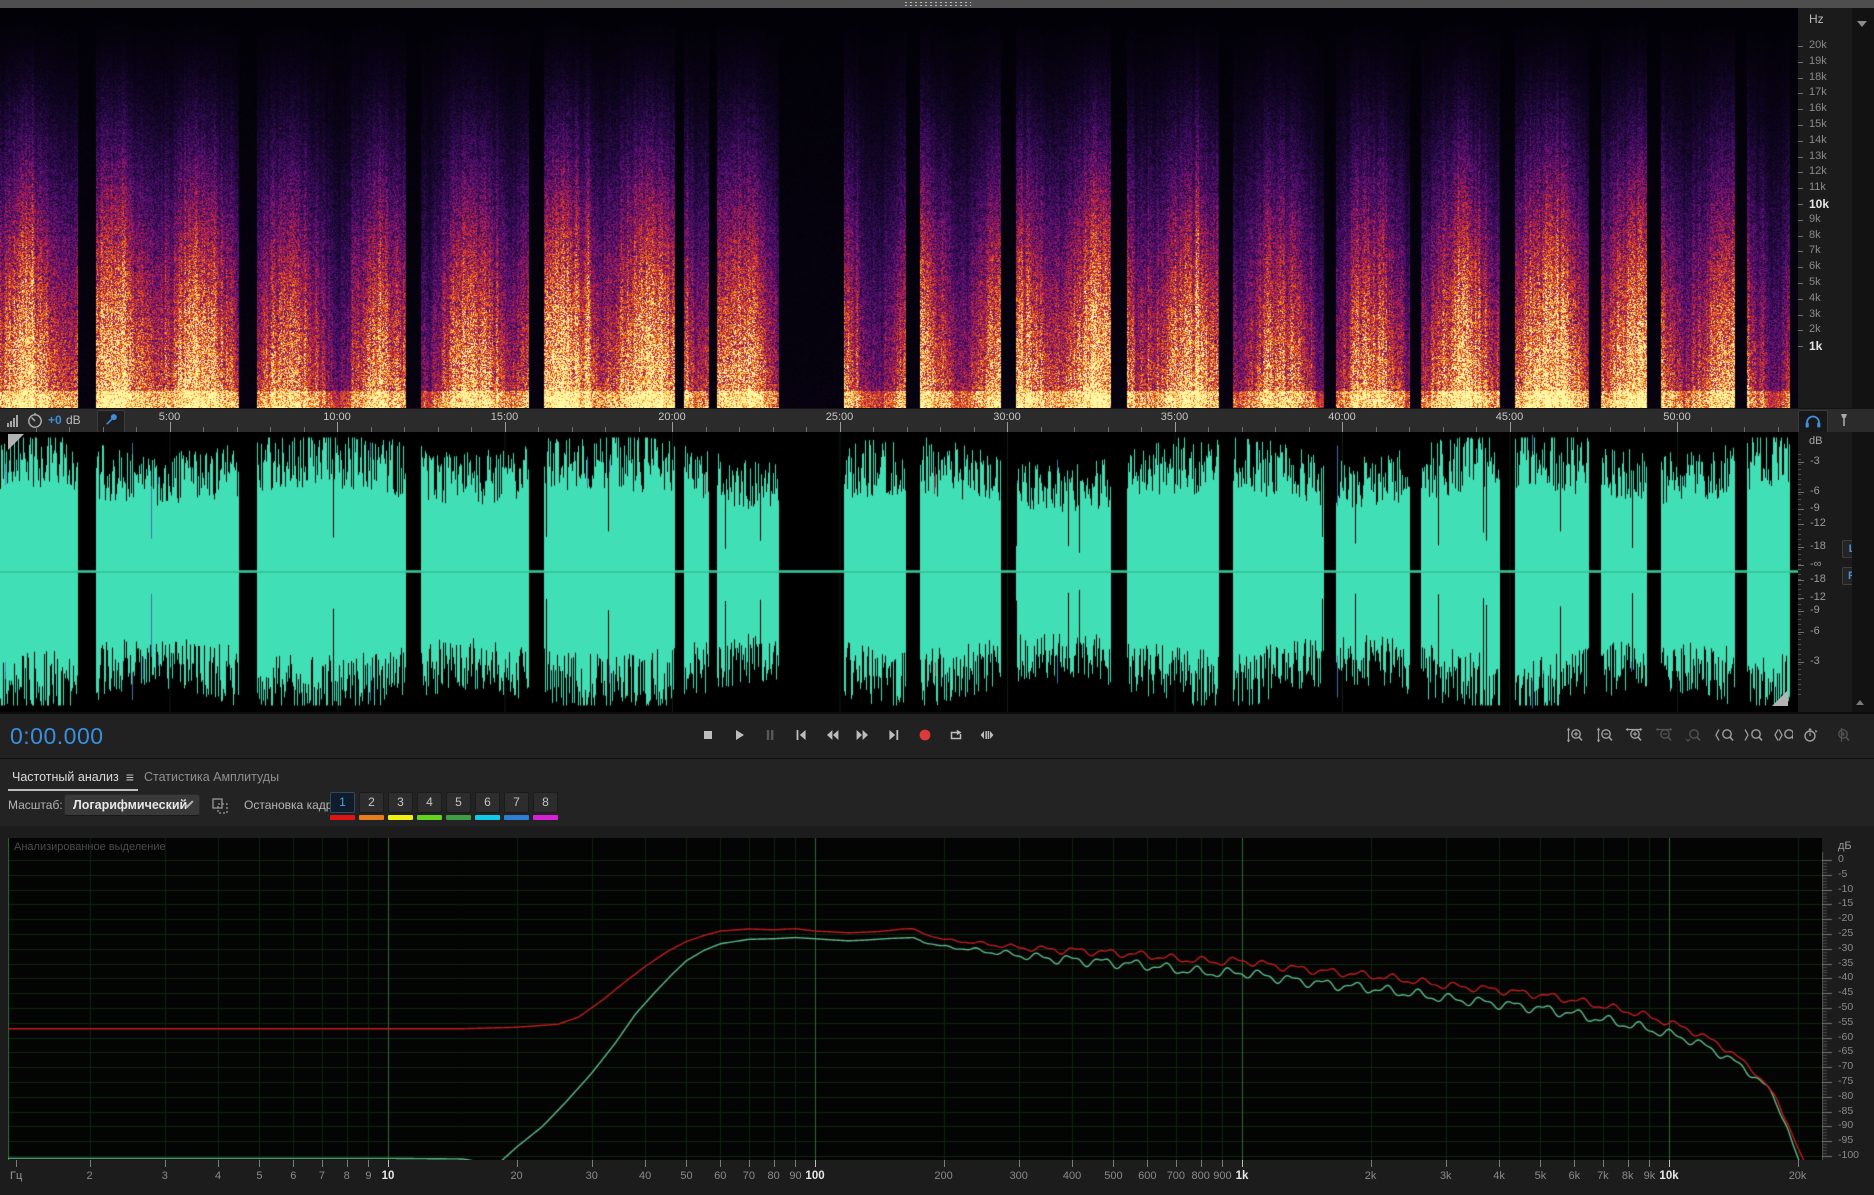 The image size is (1874, 1195). I want to click on restore-zoom-button, so click(1812, 735).